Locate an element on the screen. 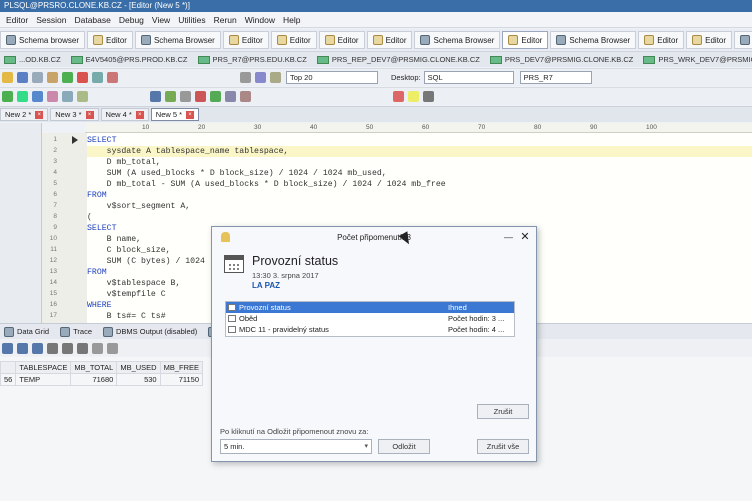 The image size is (752, 501). bookmark-icon is located at coordinates (398, 96).